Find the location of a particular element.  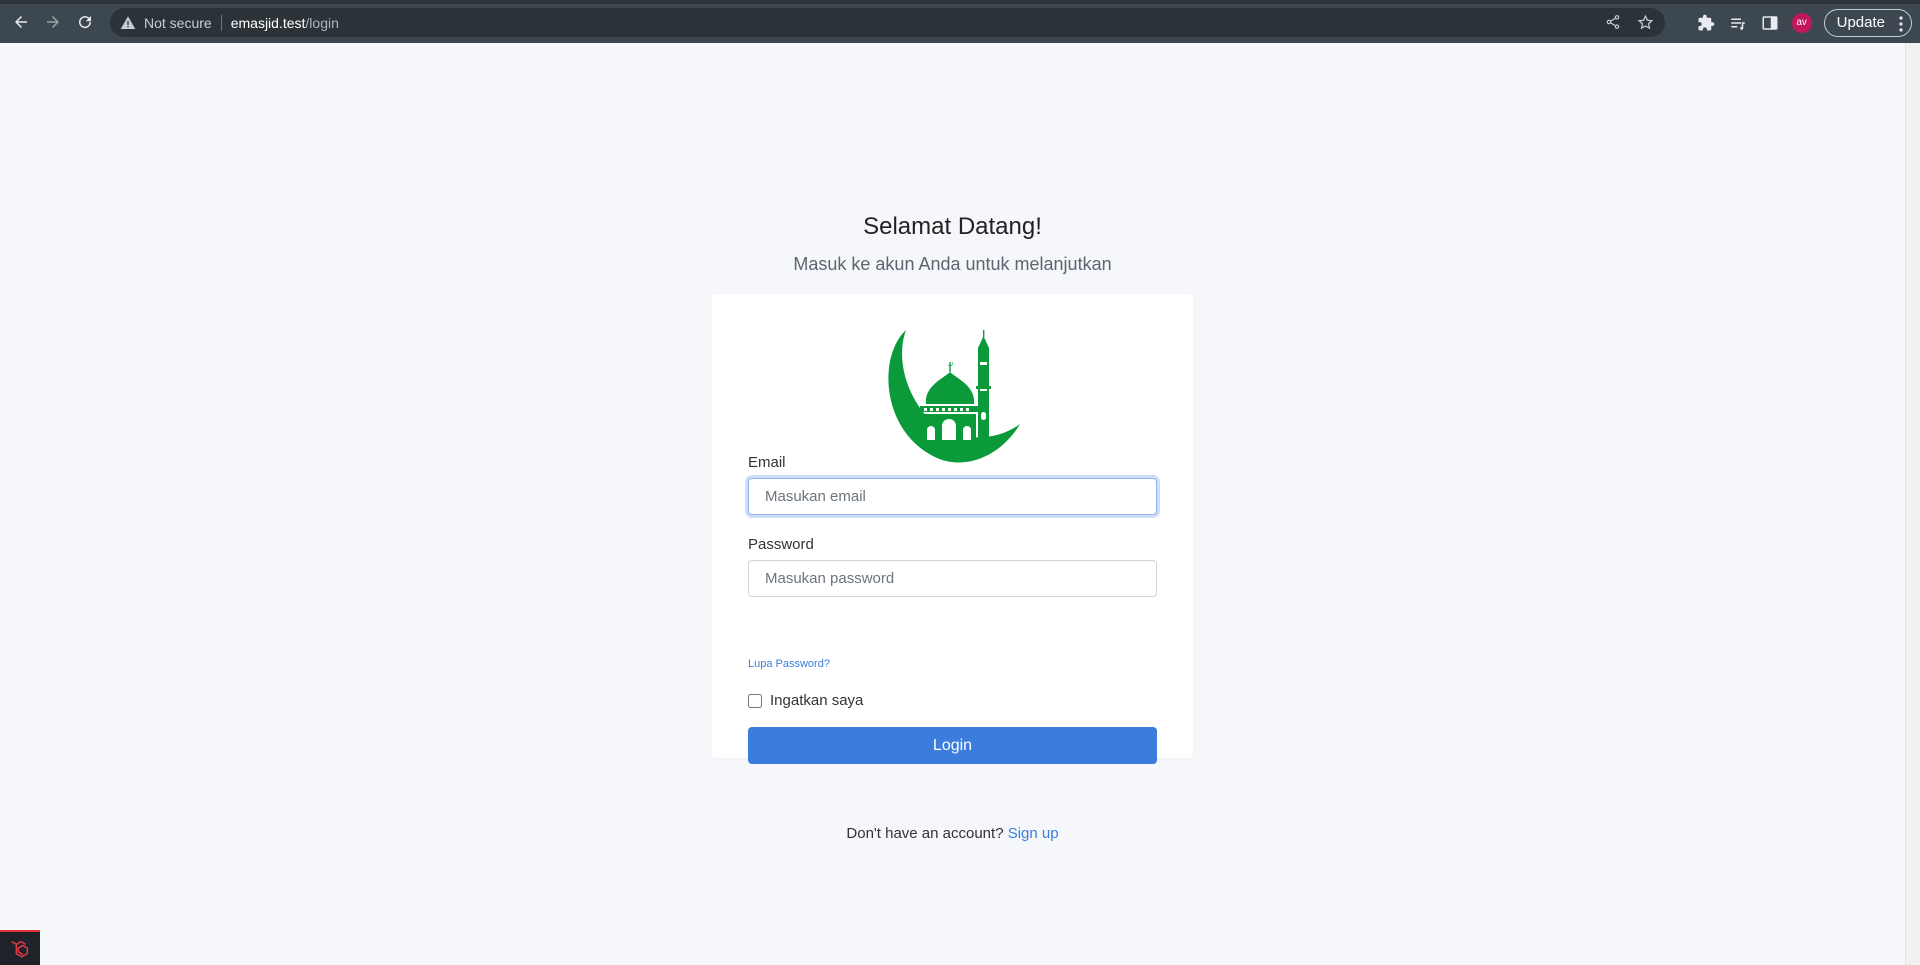

email-field is located at coordinates (952, 496).